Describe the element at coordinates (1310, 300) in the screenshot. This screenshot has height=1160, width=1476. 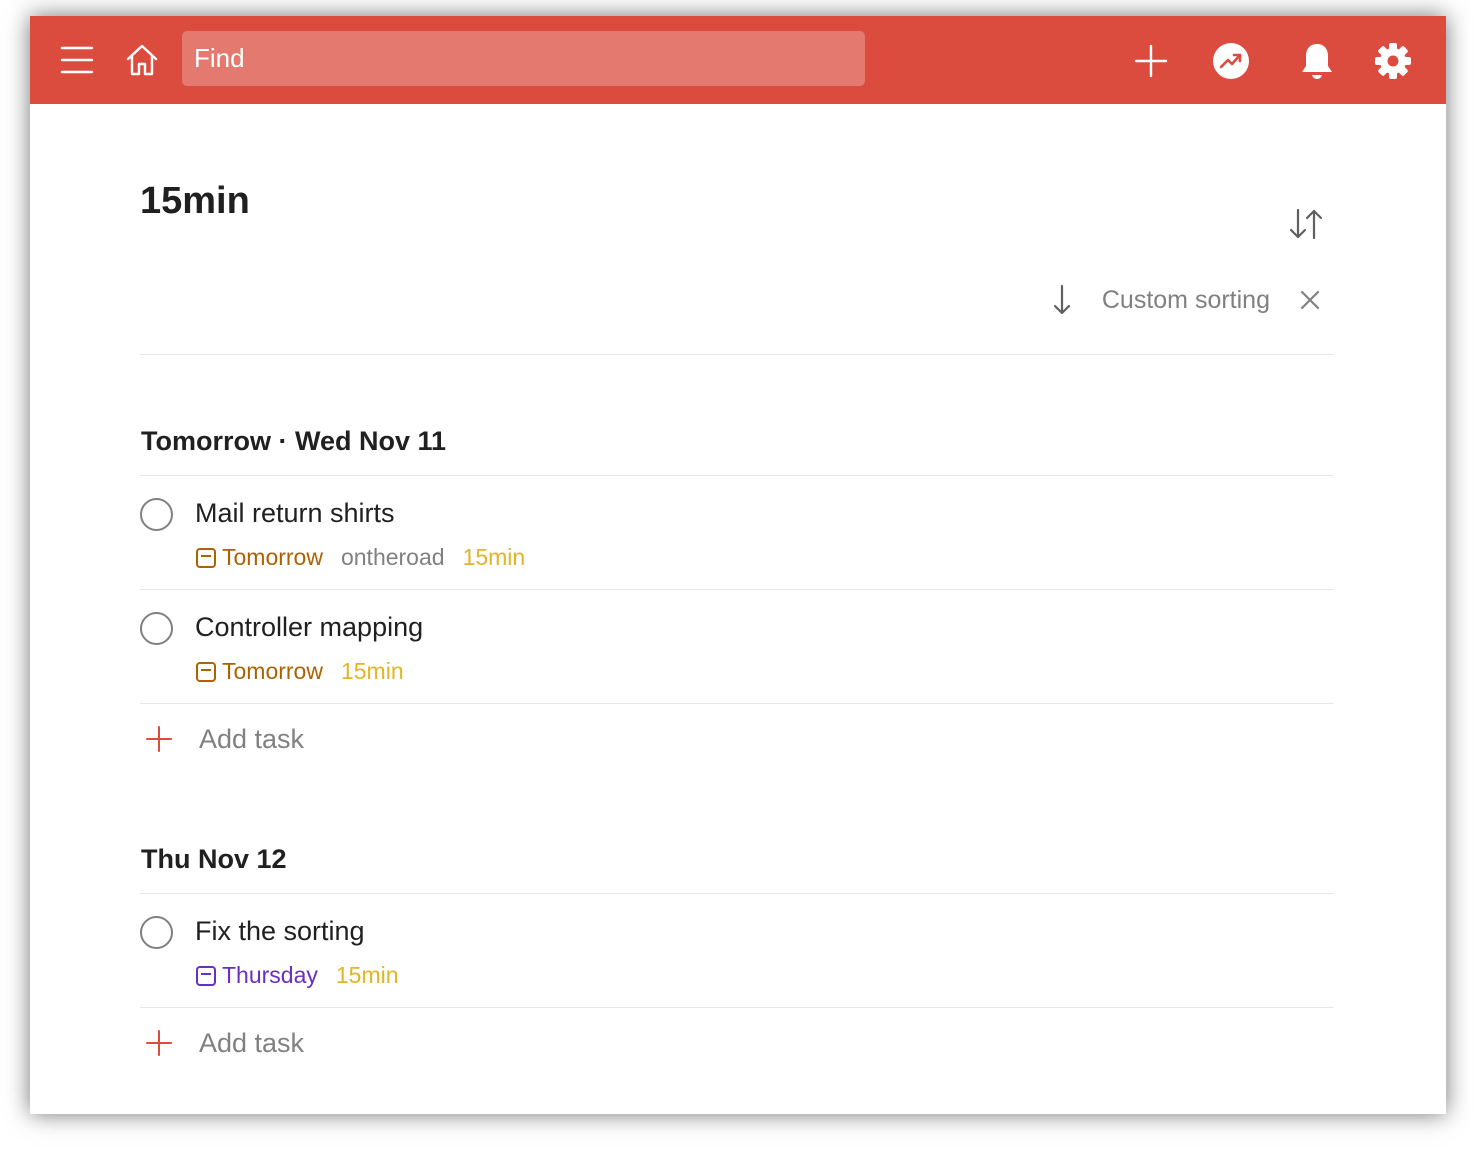
I see `clear-sort-icon` at that location.